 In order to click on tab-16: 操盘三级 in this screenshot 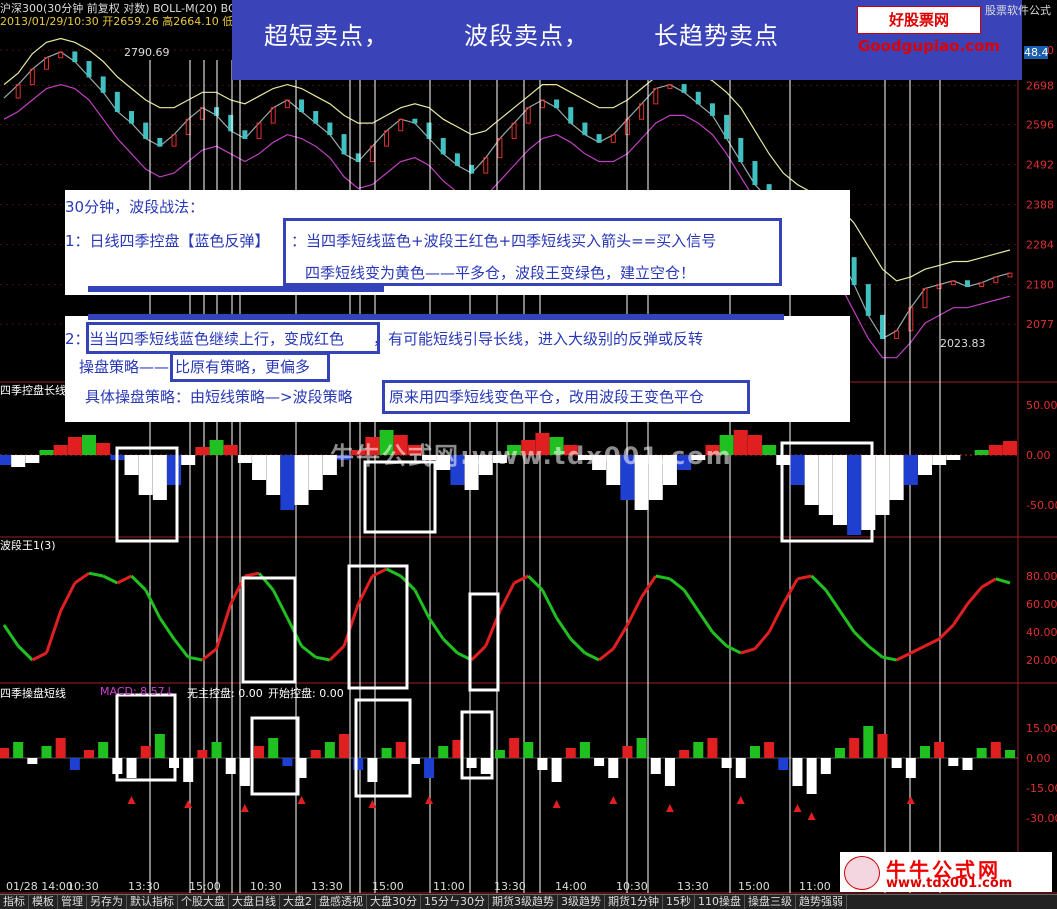, I will do `click(770, 902)`.